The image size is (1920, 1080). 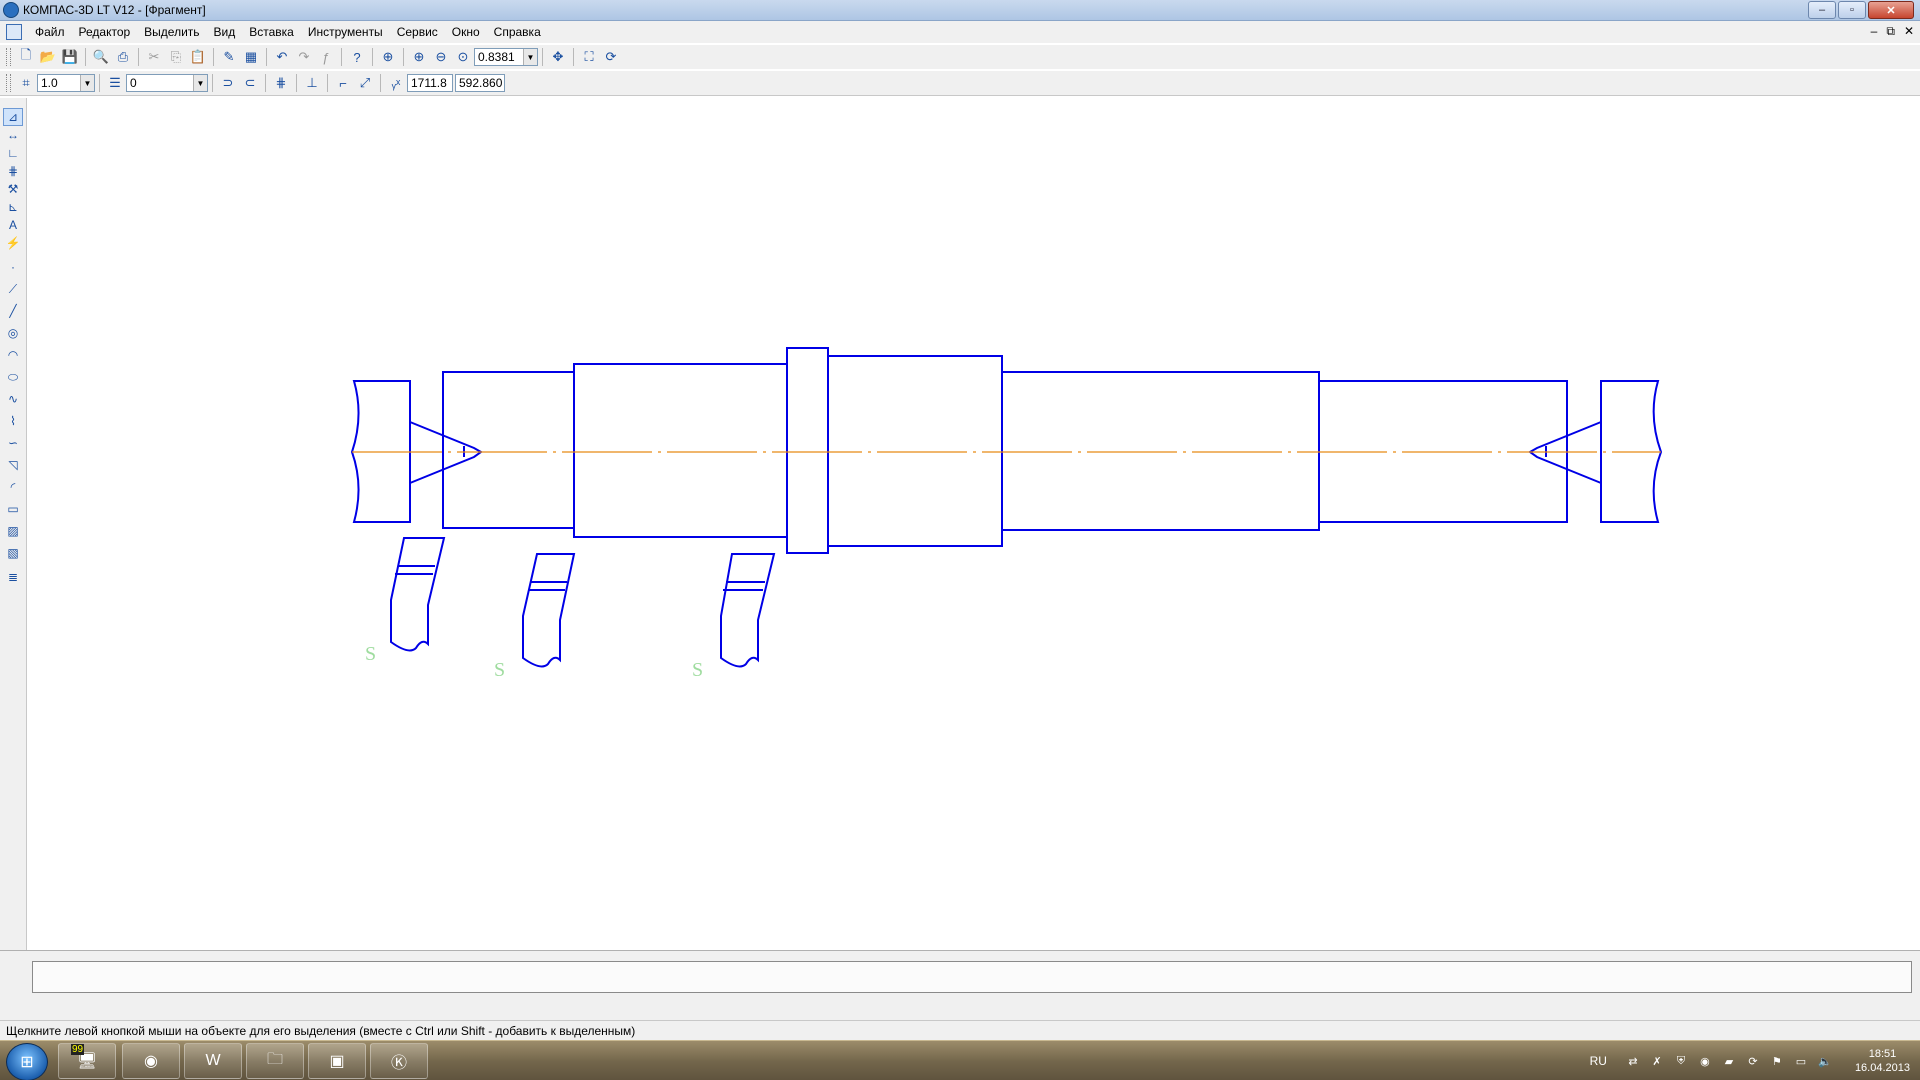 What do you see at coordinates (13, 443) in the screenshot?
I see `spline-icon: ∽` at bounding box center [13, 443].